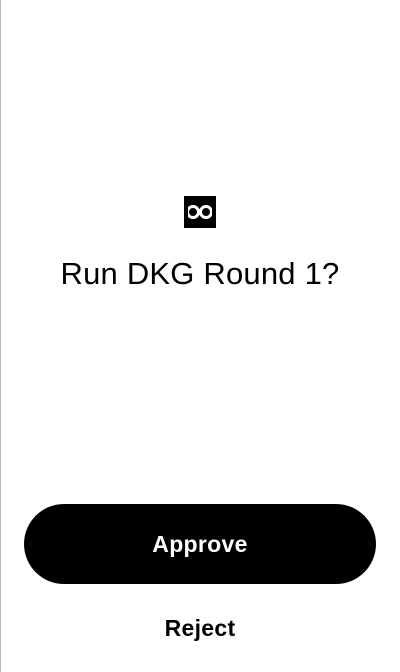 The height and width of the screenshot is (672, 400). What do you see at coordinates (200, 628) in the screenshot?
I see `reject-button: Reject` at bounding box center [200, 628].